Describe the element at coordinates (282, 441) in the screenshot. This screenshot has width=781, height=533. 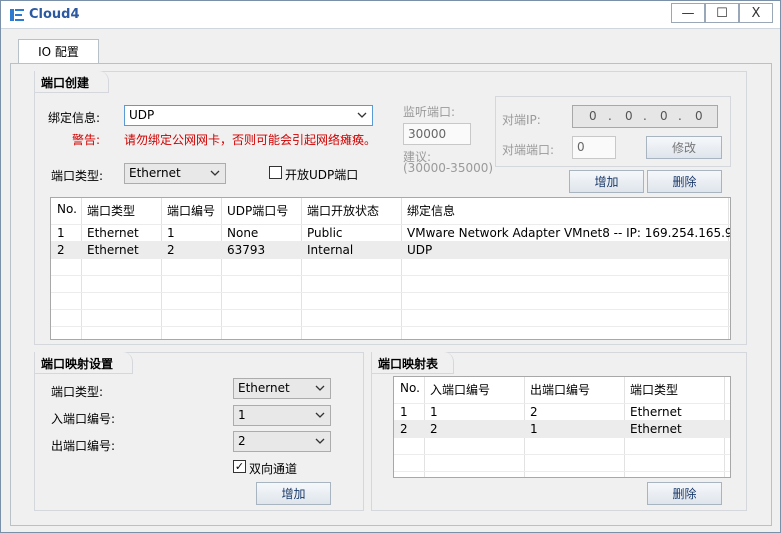
I see `out-port-select: 2` at that location.